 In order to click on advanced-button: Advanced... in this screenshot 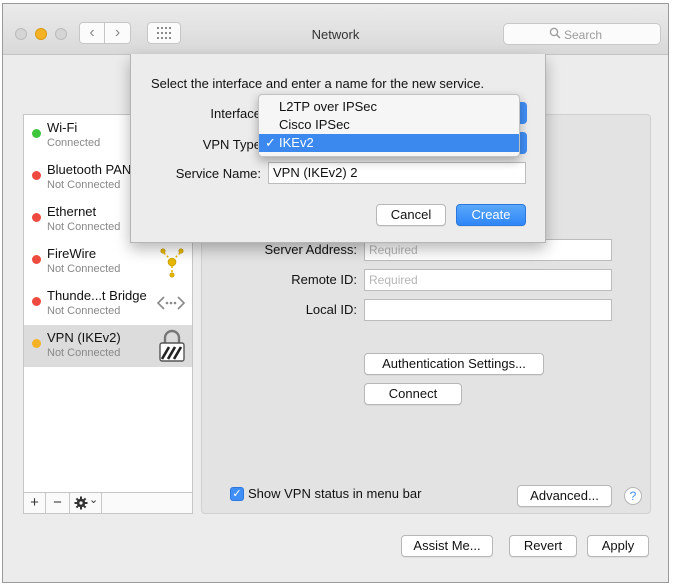, I will do `click(564, 496)`.